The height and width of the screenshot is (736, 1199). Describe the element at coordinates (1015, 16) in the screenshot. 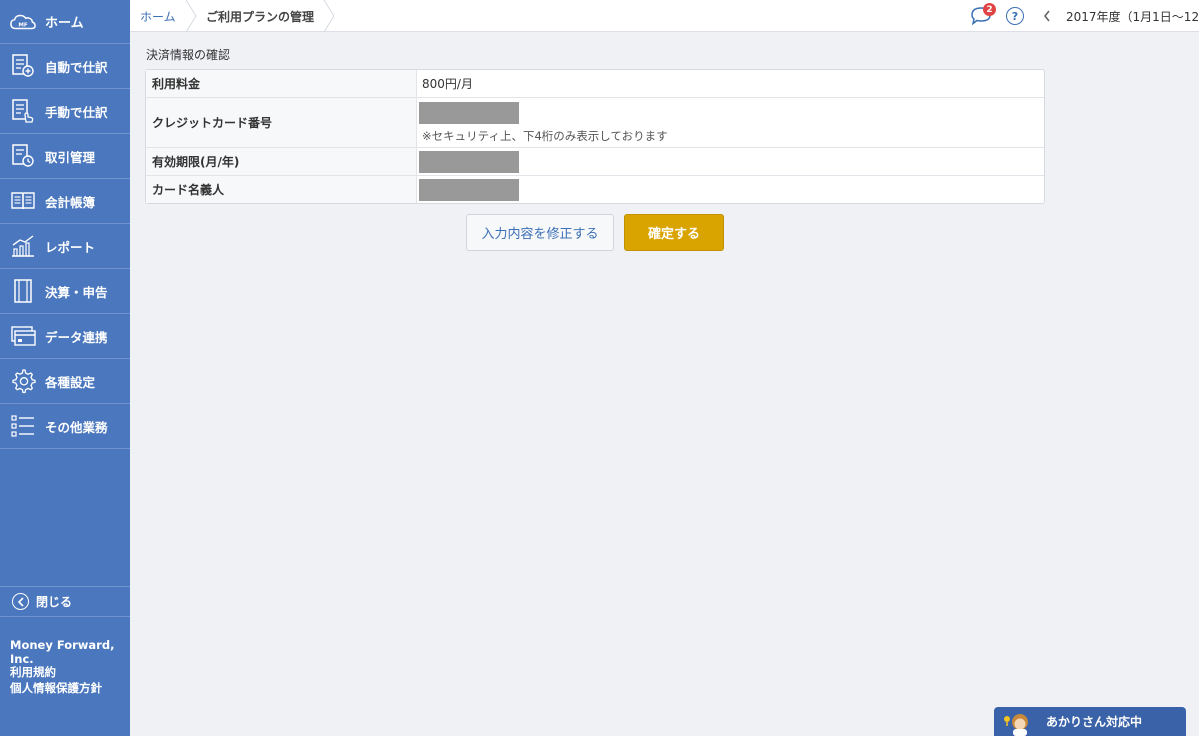

I see `help-icon: ?` at that location.